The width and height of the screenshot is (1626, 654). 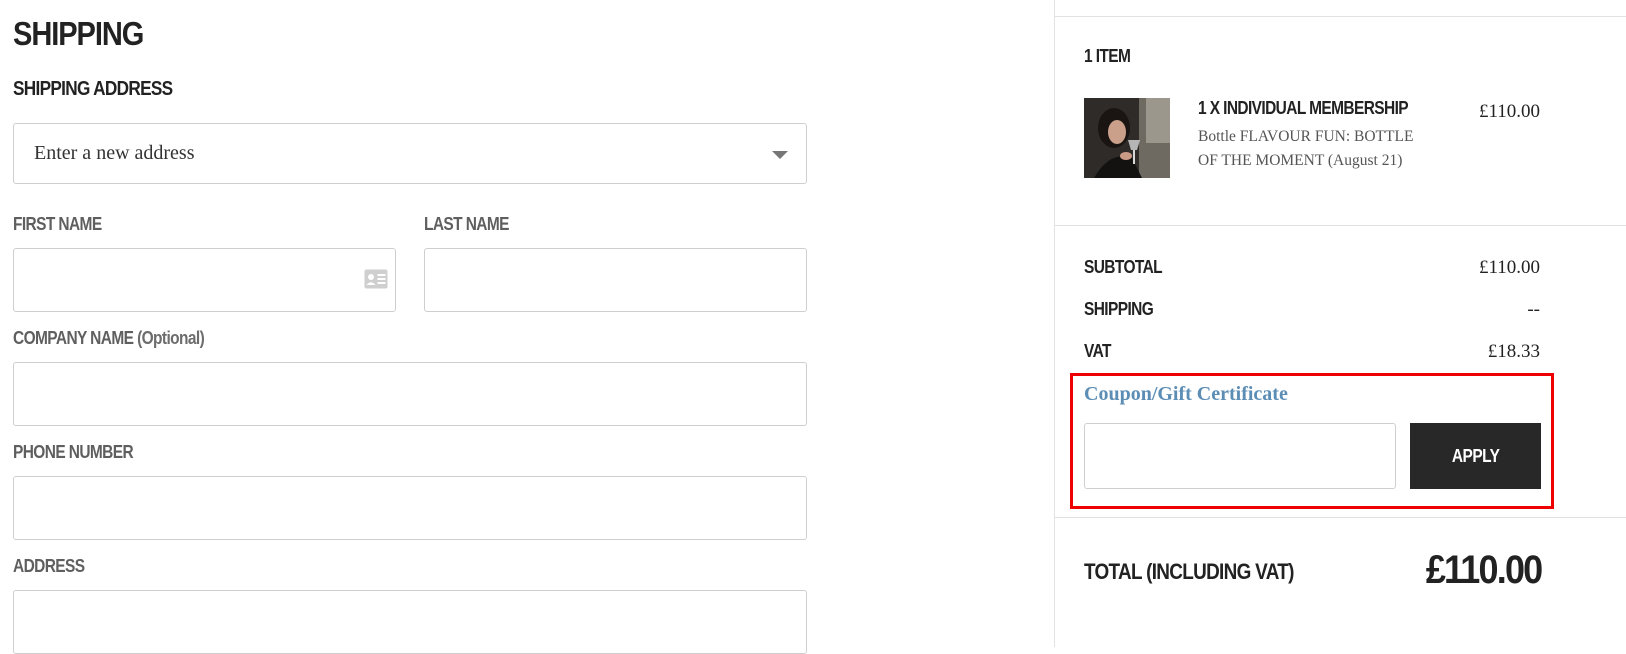 I want to click on last-name-field, so click(x=615, y=280).